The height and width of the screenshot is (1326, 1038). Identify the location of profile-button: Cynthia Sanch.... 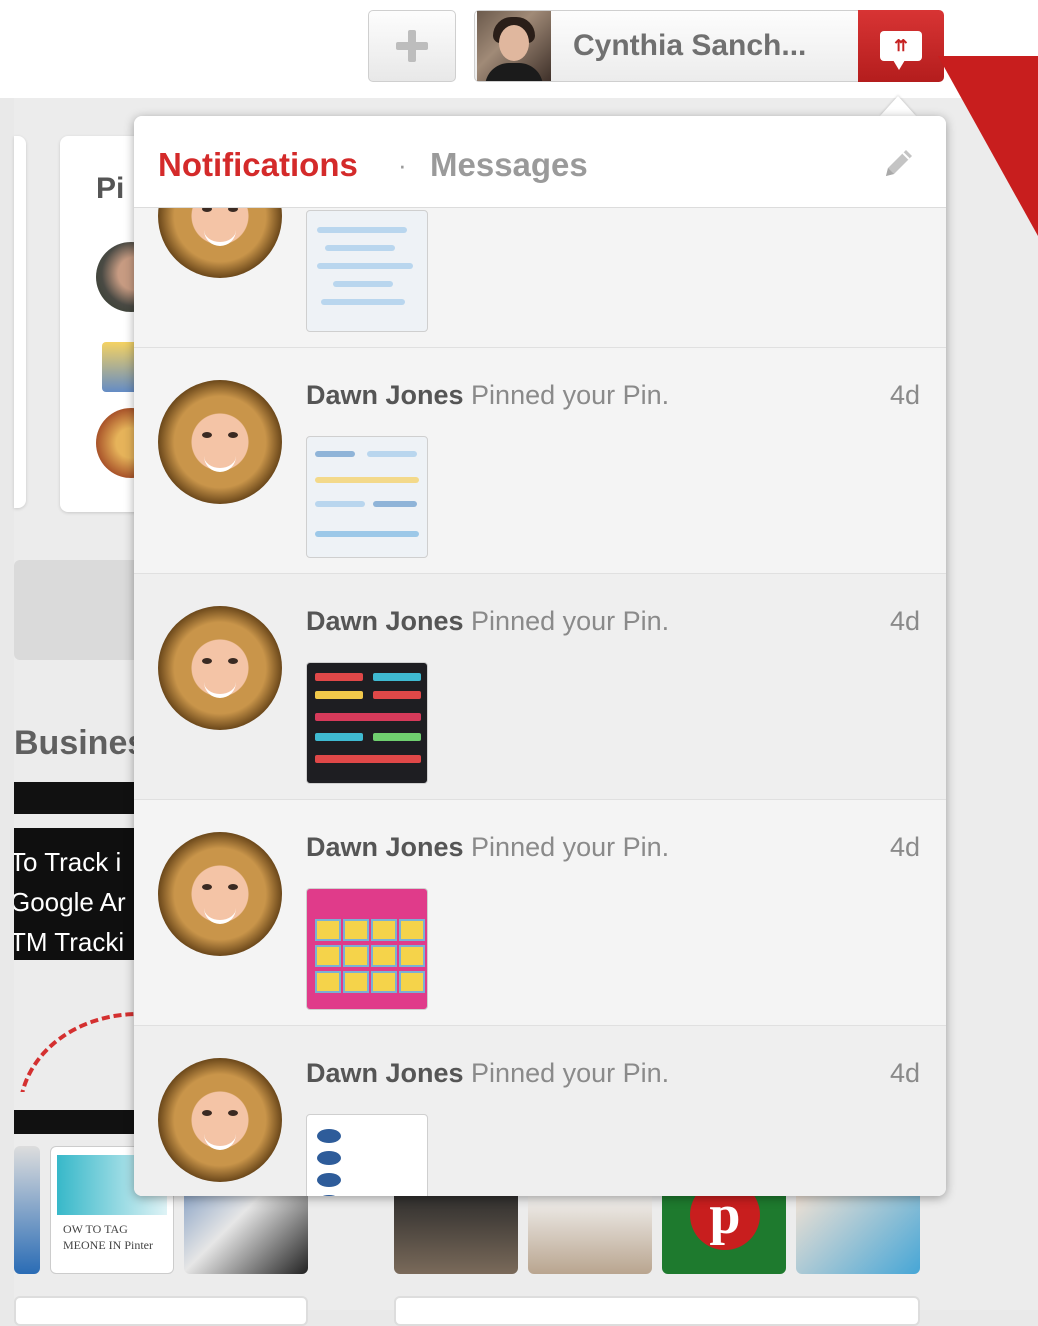
(667, 46).